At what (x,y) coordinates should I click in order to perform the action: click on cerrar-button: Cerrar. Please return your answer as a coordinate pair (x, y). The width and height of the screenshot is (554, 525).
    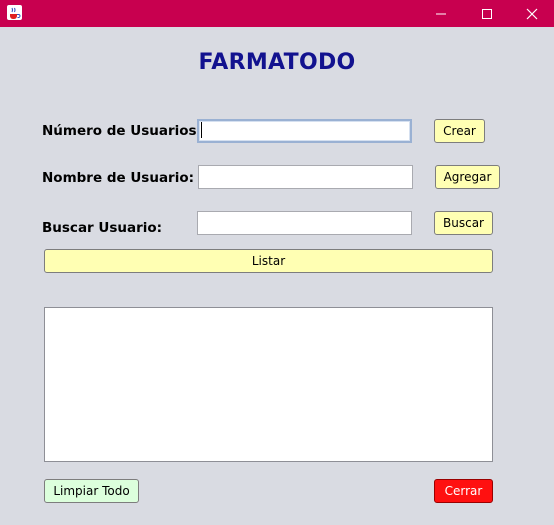
    Looking at the image, I should click on (463, 491).